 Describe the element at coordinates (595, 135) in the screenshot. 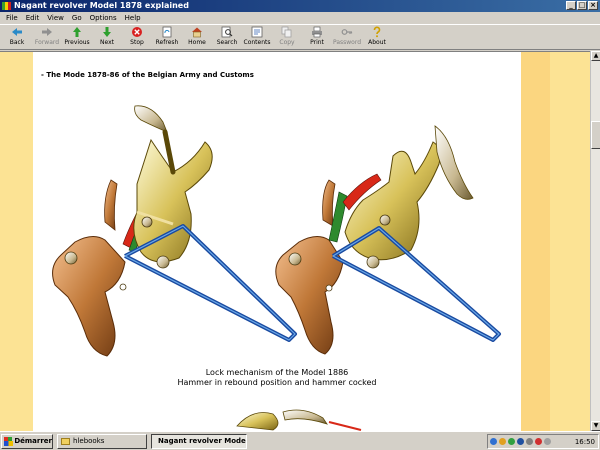

I see `scroll-thumb` at that location.